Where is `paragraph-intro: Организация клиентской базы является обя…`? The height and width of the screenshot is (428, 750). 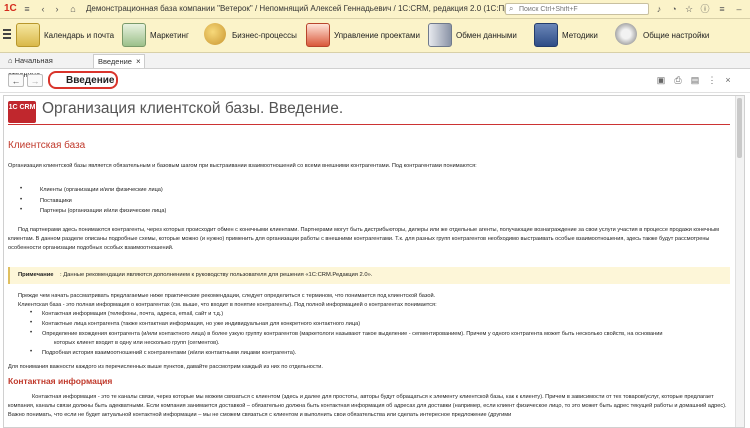
paragraph-intro: Организация клиентской базы является обя… is located at coordinates (242, 166).